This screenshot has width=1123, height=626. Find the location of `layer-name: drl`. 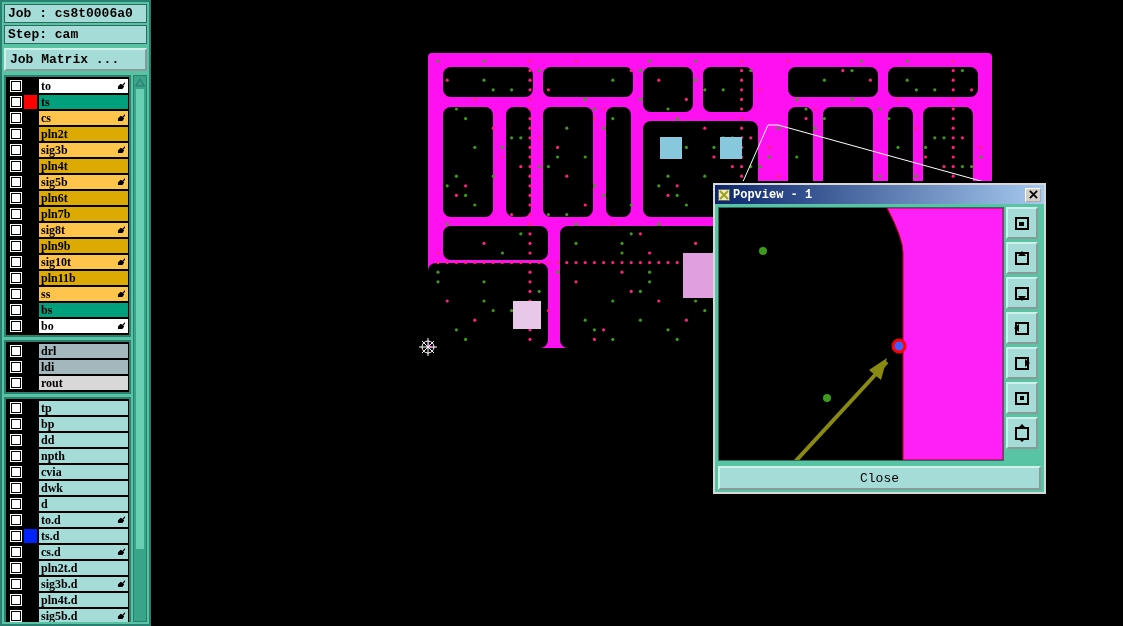

layer-name: drl is located at coordinates (83, 351).